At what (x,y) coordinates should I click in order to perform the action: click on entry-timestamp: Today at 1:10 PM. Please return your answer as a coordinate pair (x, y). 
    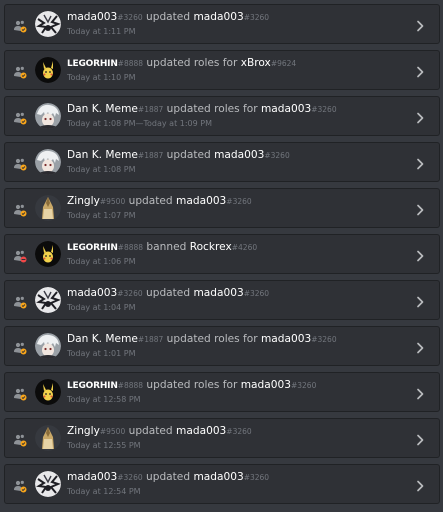
    Looking at the image, I should click on (101, 77).